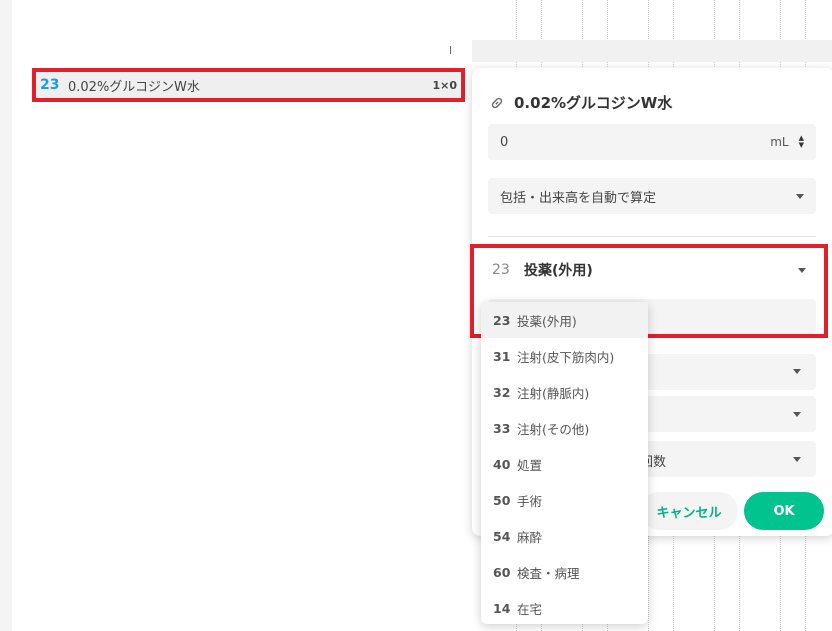  What do you see at coordinates (504, 142) in the screenshot?
I see `amount-value: 0` at bounding box center [504, 142].